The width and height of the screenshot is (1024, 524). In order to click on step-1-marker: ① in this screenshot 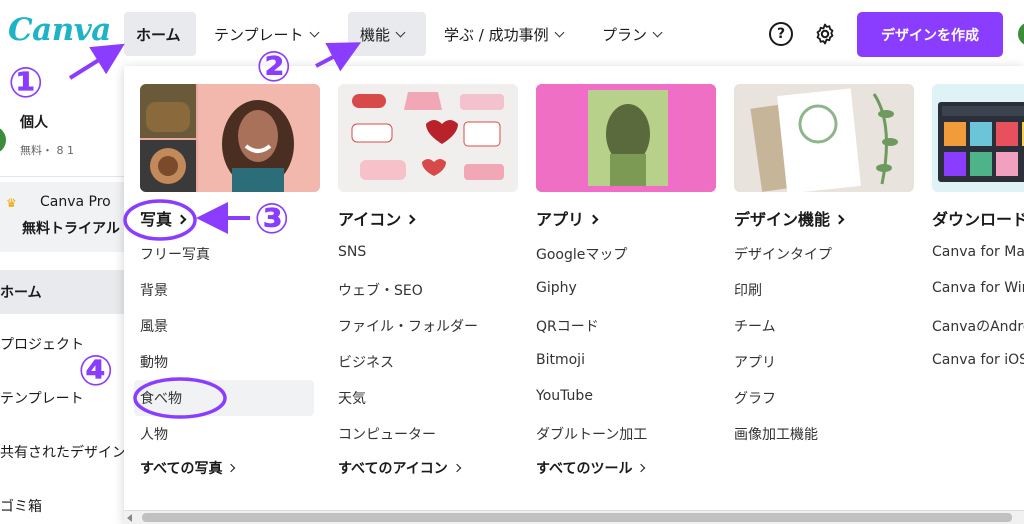, I will do `click(26, 82)`.